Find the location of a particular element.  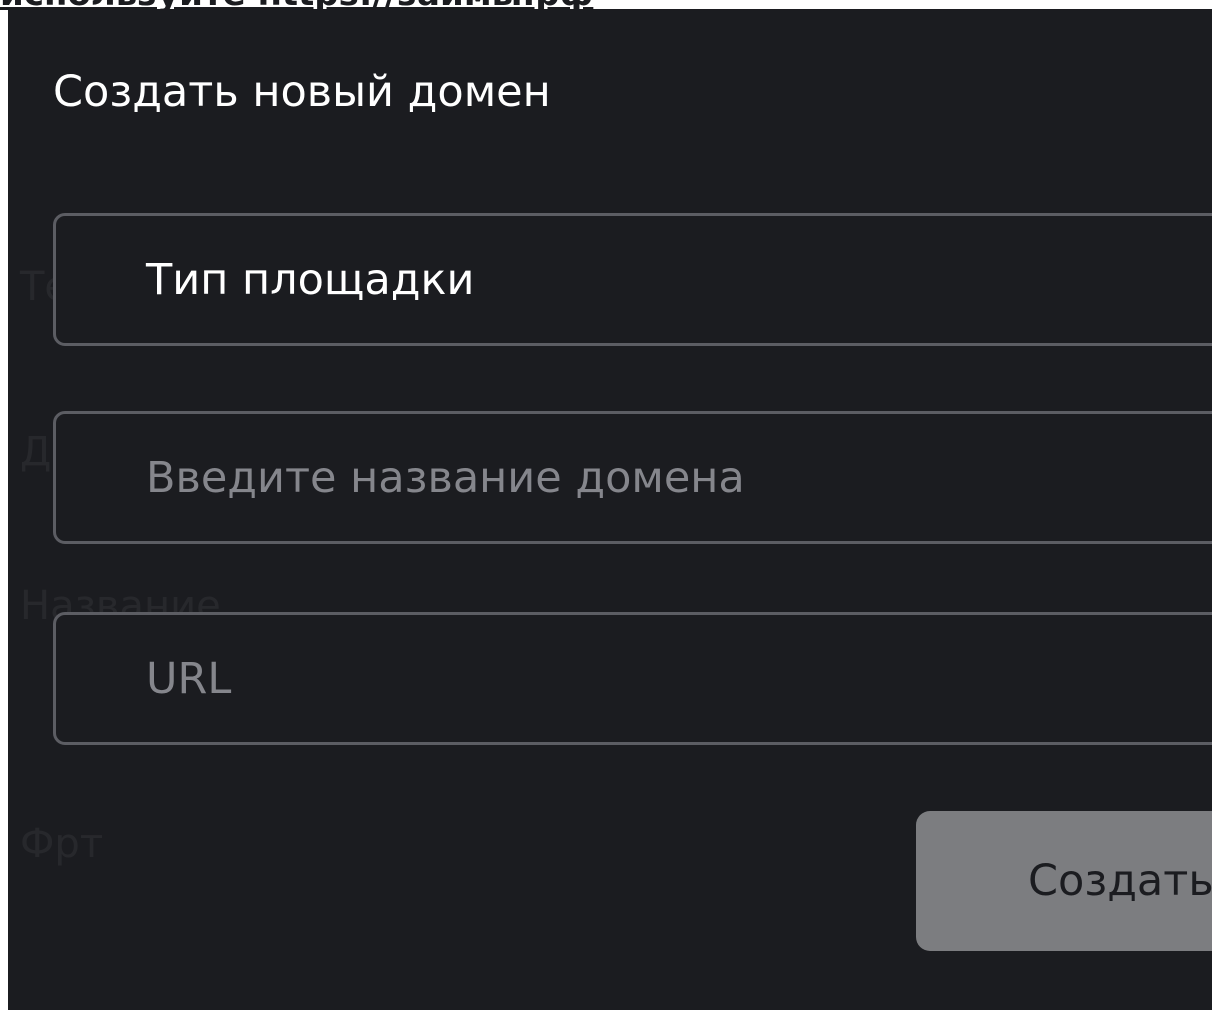

platform-type-value: Тип площадки is located at coordinates (310, 279).